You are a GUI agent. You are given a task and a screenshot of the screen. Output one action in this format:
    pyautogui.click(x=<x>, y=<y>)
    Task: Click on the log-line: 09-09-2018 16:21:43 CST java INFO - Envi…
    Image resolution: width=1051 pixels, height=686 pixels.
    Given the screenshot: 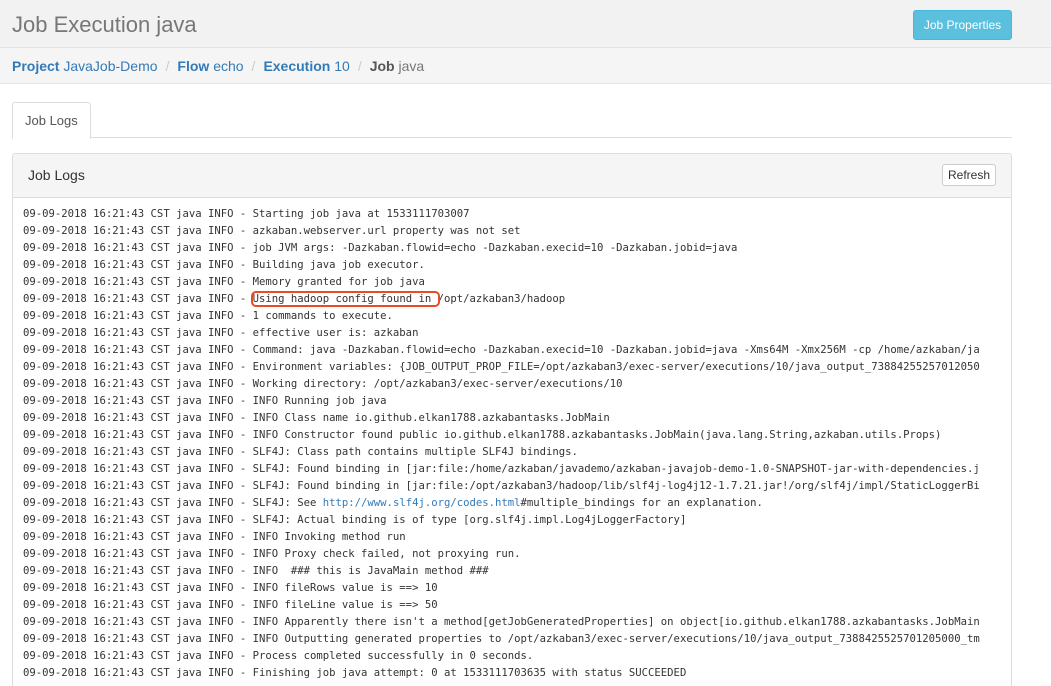 What is the action you would take?
    pyautogui.click(x=501, y=367)
    